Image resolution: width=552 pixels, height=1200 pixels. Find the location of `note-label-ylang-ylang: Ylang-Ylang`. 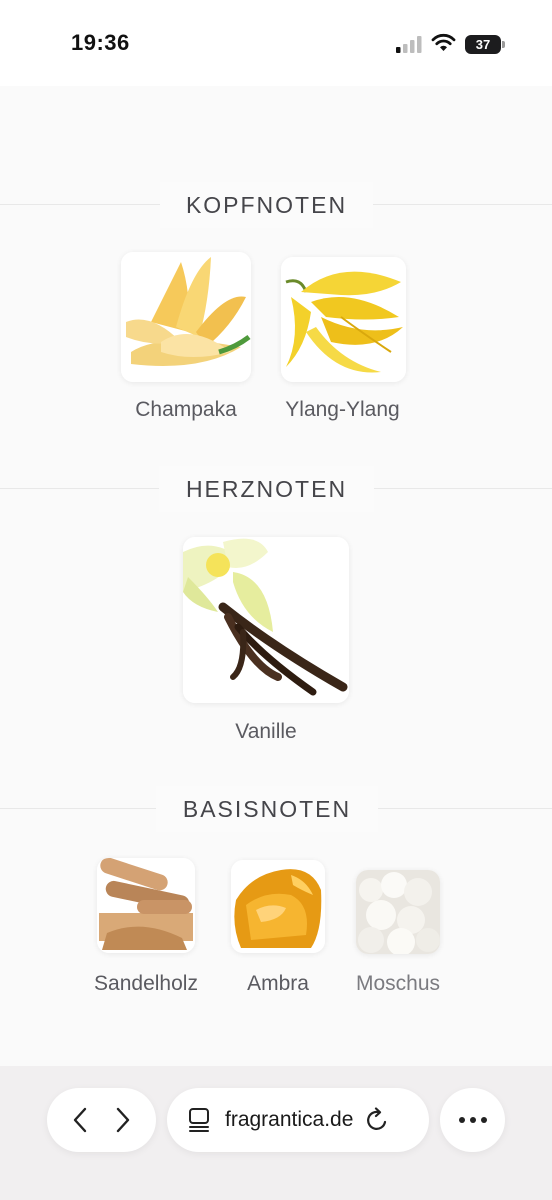

note-label-ylang-ylang: Ylang-Ylang is located at coordinates (342, 410).